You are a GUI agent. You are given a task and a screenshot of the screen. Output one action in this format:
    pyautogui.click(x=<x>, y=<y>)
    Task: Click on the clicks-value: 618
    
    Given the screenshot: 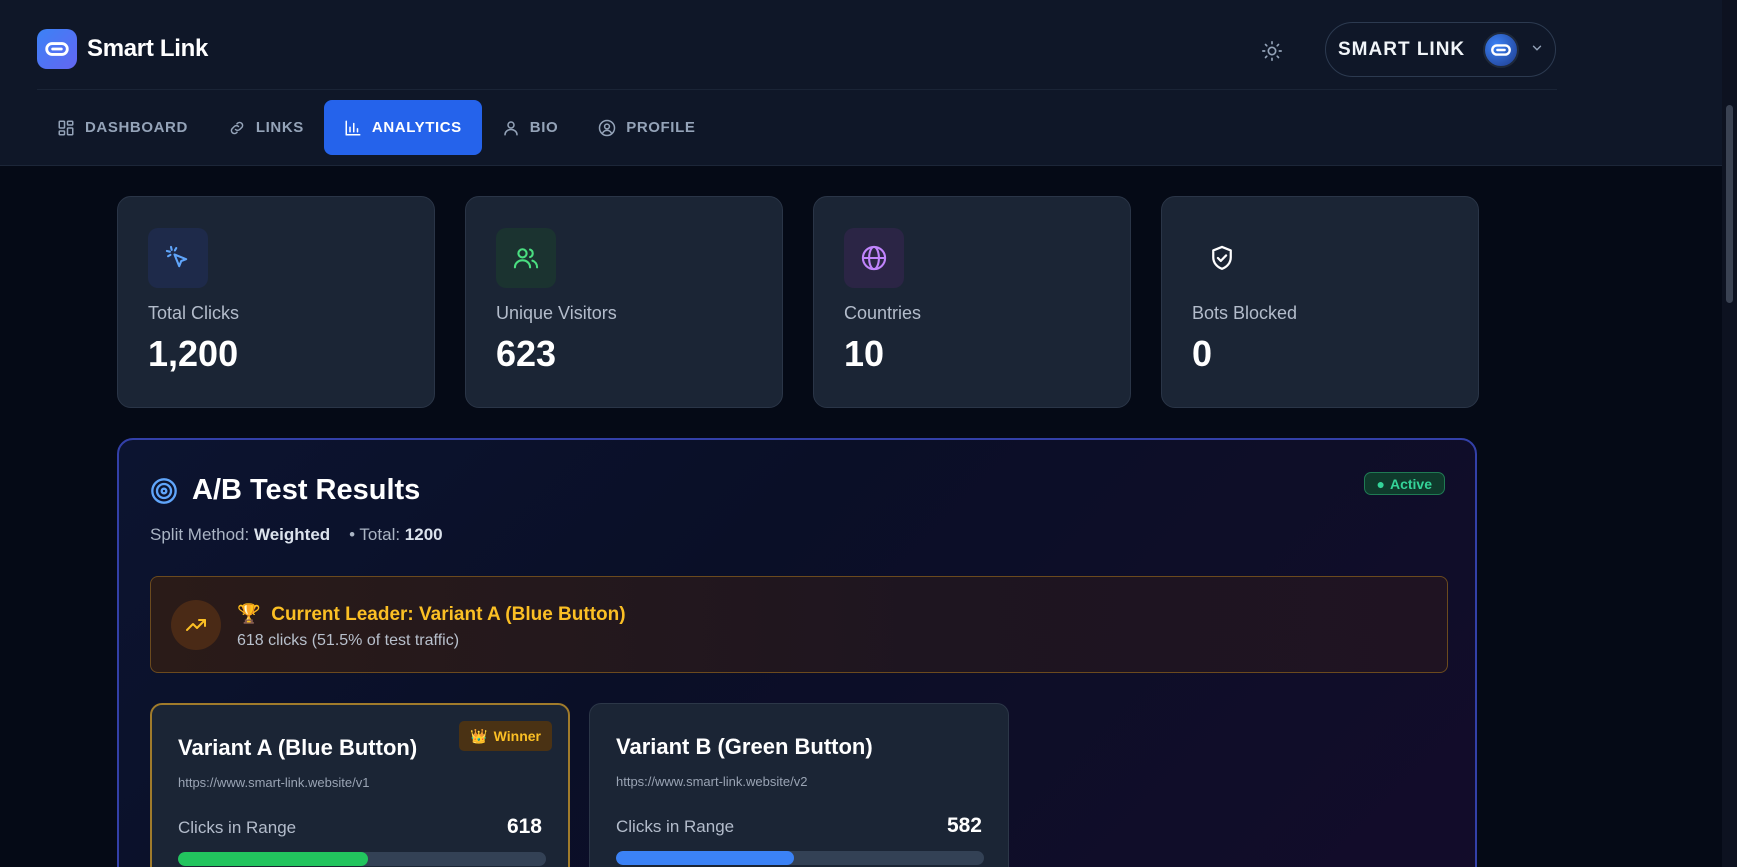 What is the action you would take?
    pyautogui.click(x=524, y=826)
    